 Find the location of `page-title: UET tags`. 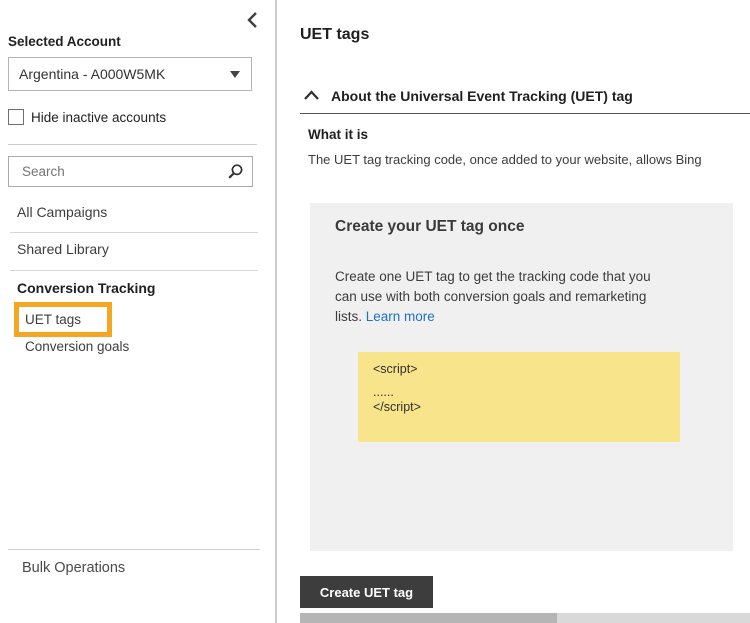

page-title: UET tags is located at coordinates (335, 34).